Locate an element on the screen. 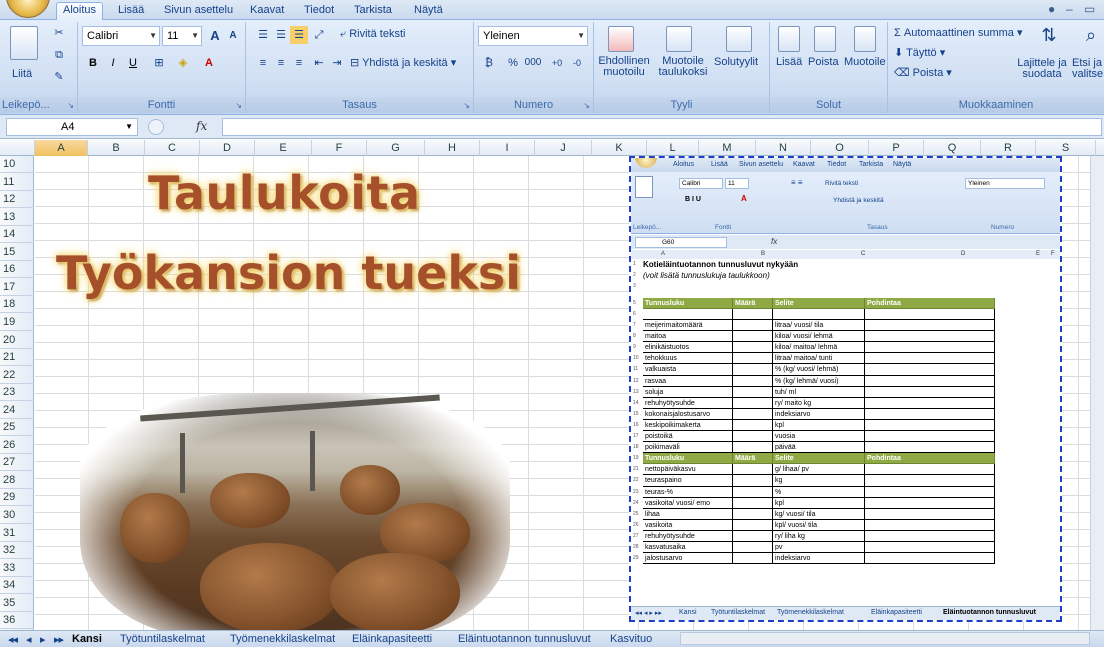 The width and height of the screenshot is (1104, 647). column-header-q: Q is located at coordinates (952, 148).